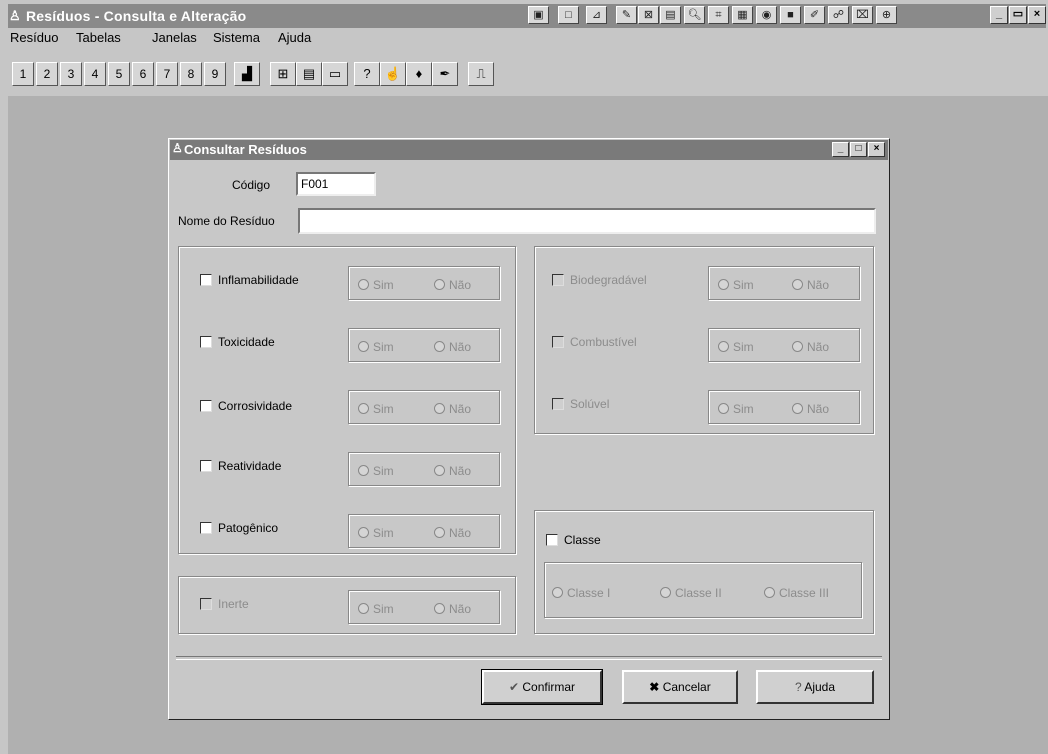 This screenshot has width=1048, height=754. Describe the element at coordinates (167, 74) in the screenshot. I see `toolbar-number-button: 7` at that location.